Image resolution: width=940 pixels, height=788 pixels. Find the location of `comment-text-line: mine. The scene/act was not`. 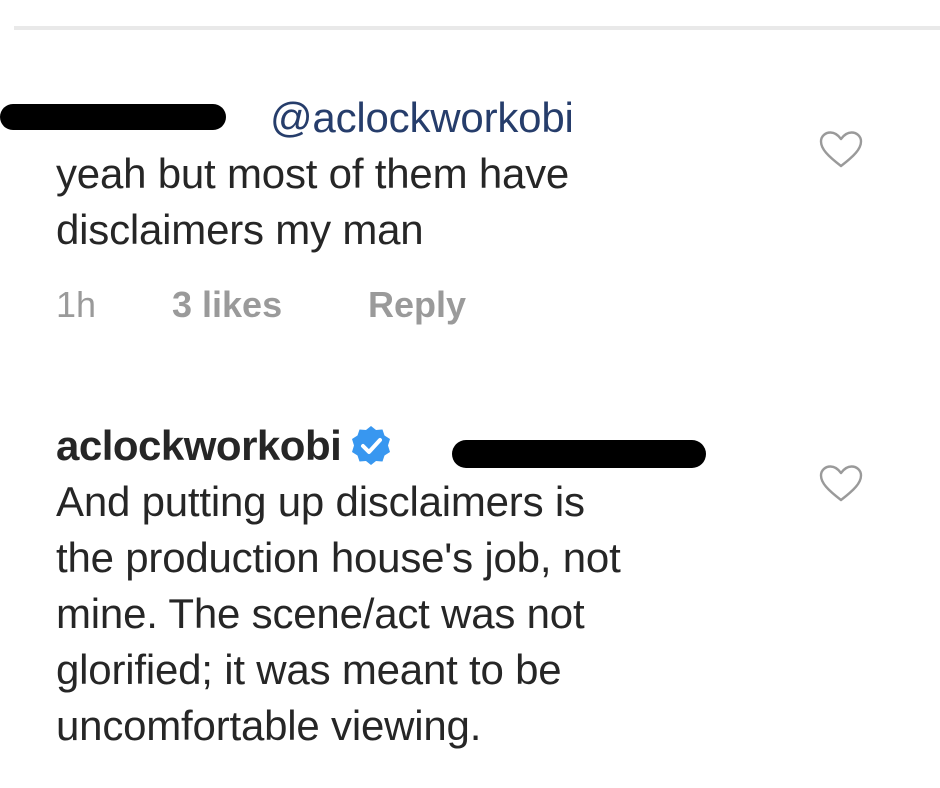

comment-text-line: mine. The scene/act was not is located at coordinates (320, 613).